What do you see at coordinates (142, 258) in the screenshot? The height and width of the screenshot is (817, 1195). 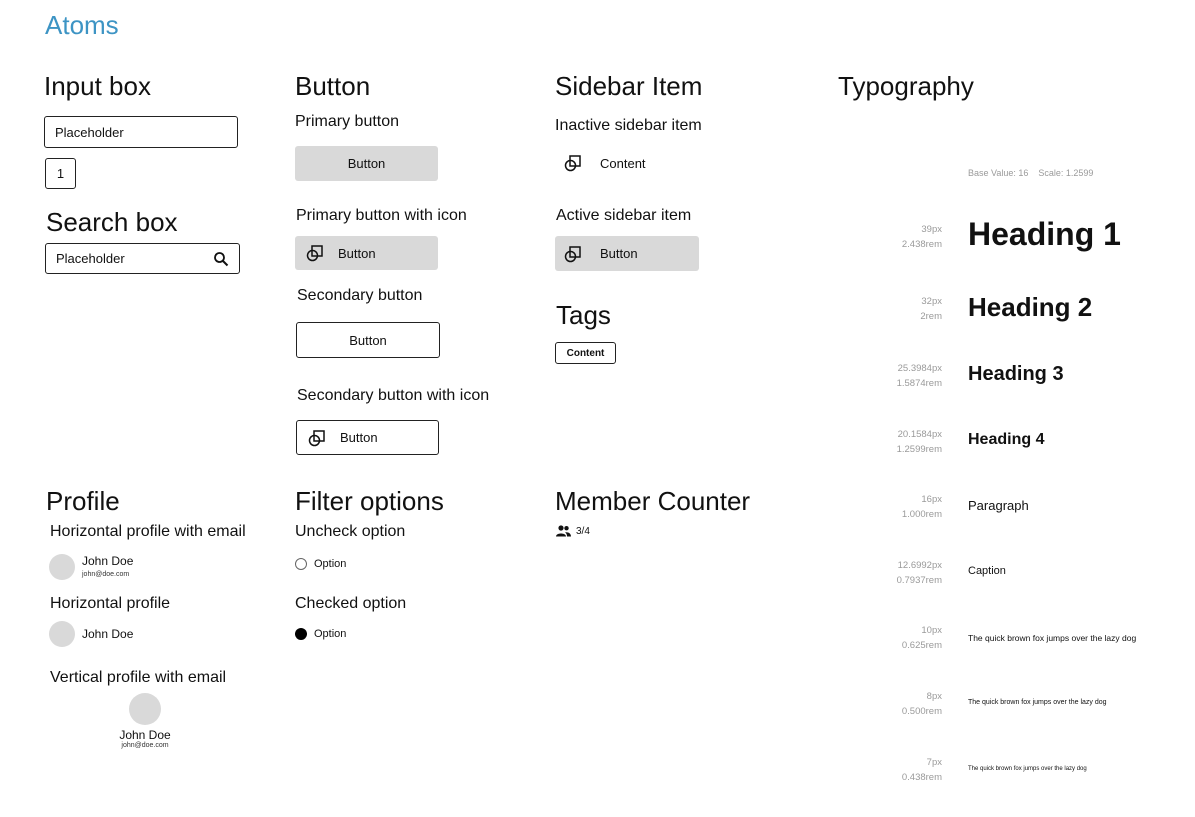 I see `search-input: Placeholder` at bounding box center [142, 258].